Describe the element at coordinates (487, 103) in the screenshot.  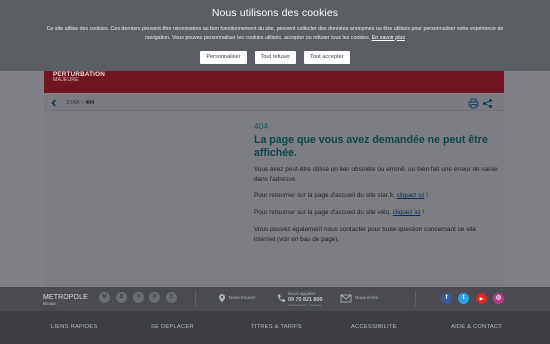
I see `share-icon` at that location.